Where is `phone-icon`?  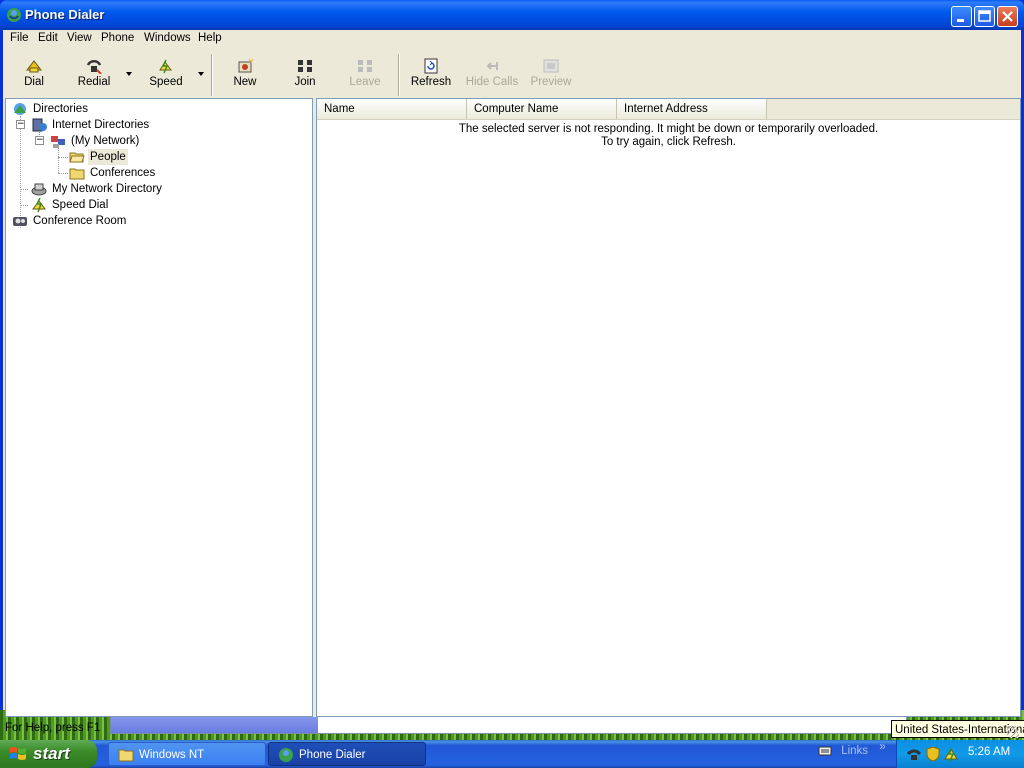 phone-icon is located at coordinates (914, 754).